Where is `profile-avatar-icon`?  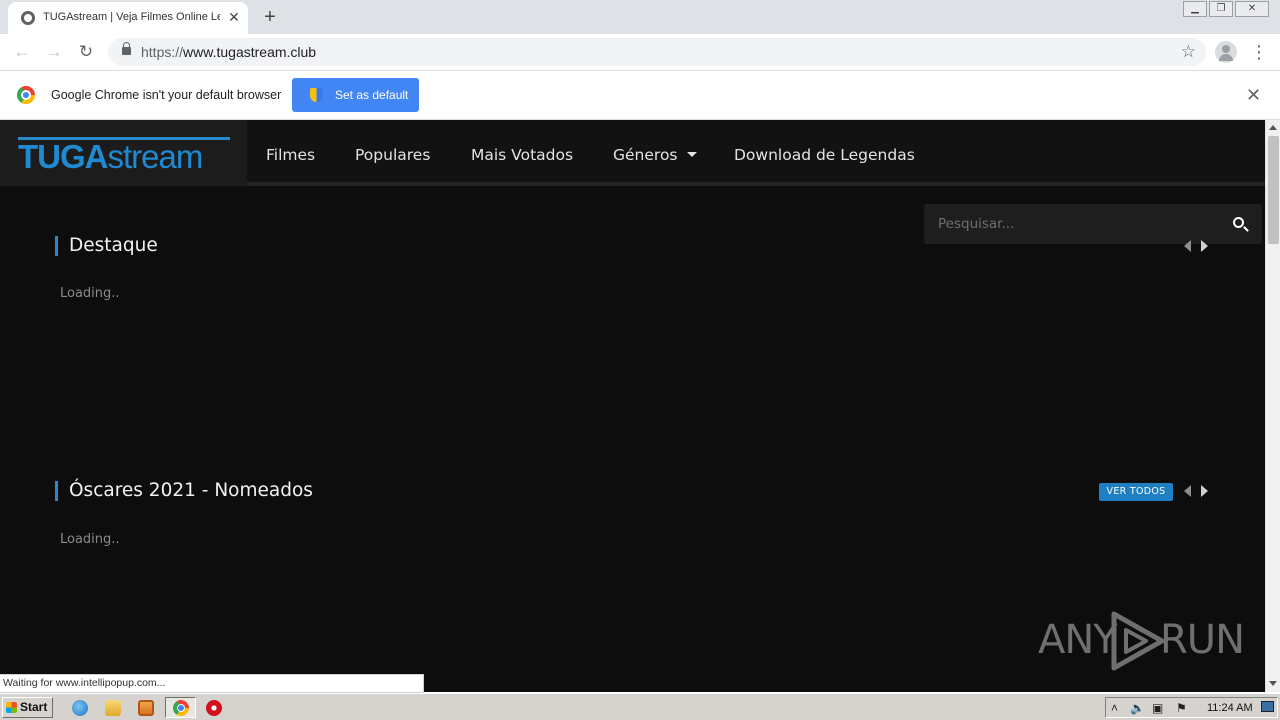
profile-avatar-icon is located at coordinates (1226, 52).